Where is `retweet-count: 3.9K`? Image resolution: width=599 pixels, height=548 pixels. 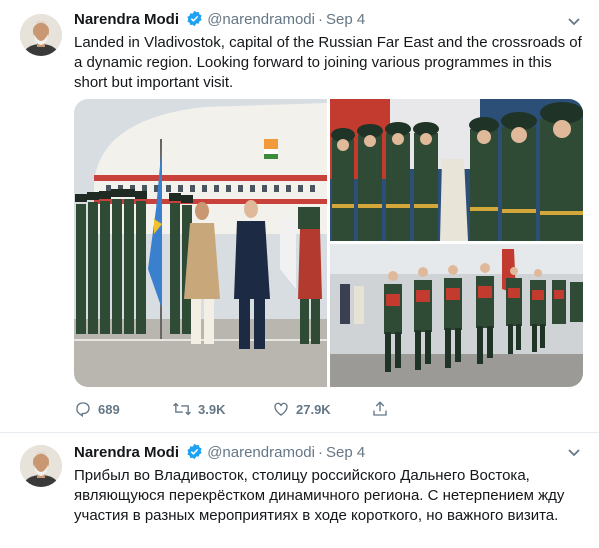 retweet-count: 3.9K is located at coordinates (212, 409).